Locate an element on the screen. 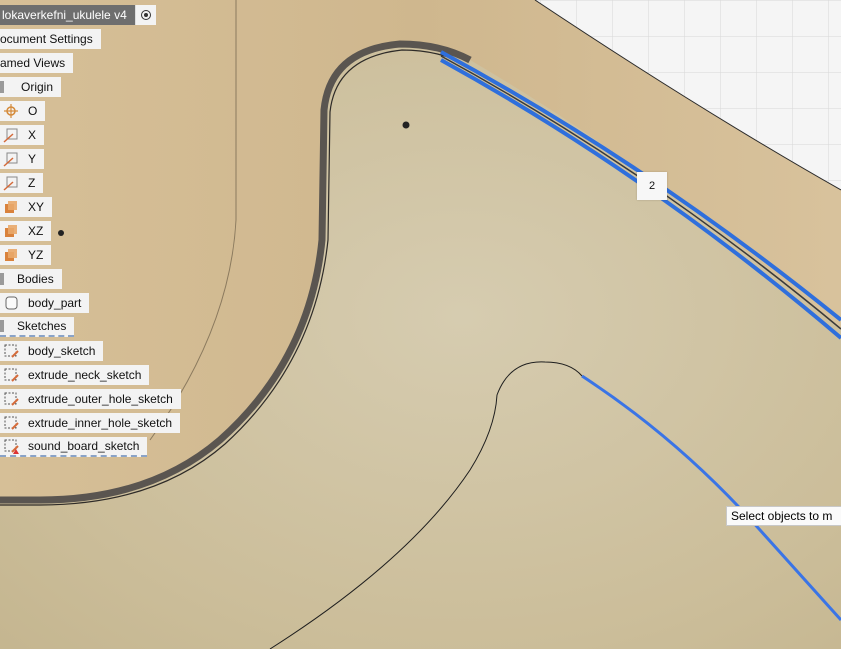  tree-item-body-part: body_part is located at coordinates (45, 303).